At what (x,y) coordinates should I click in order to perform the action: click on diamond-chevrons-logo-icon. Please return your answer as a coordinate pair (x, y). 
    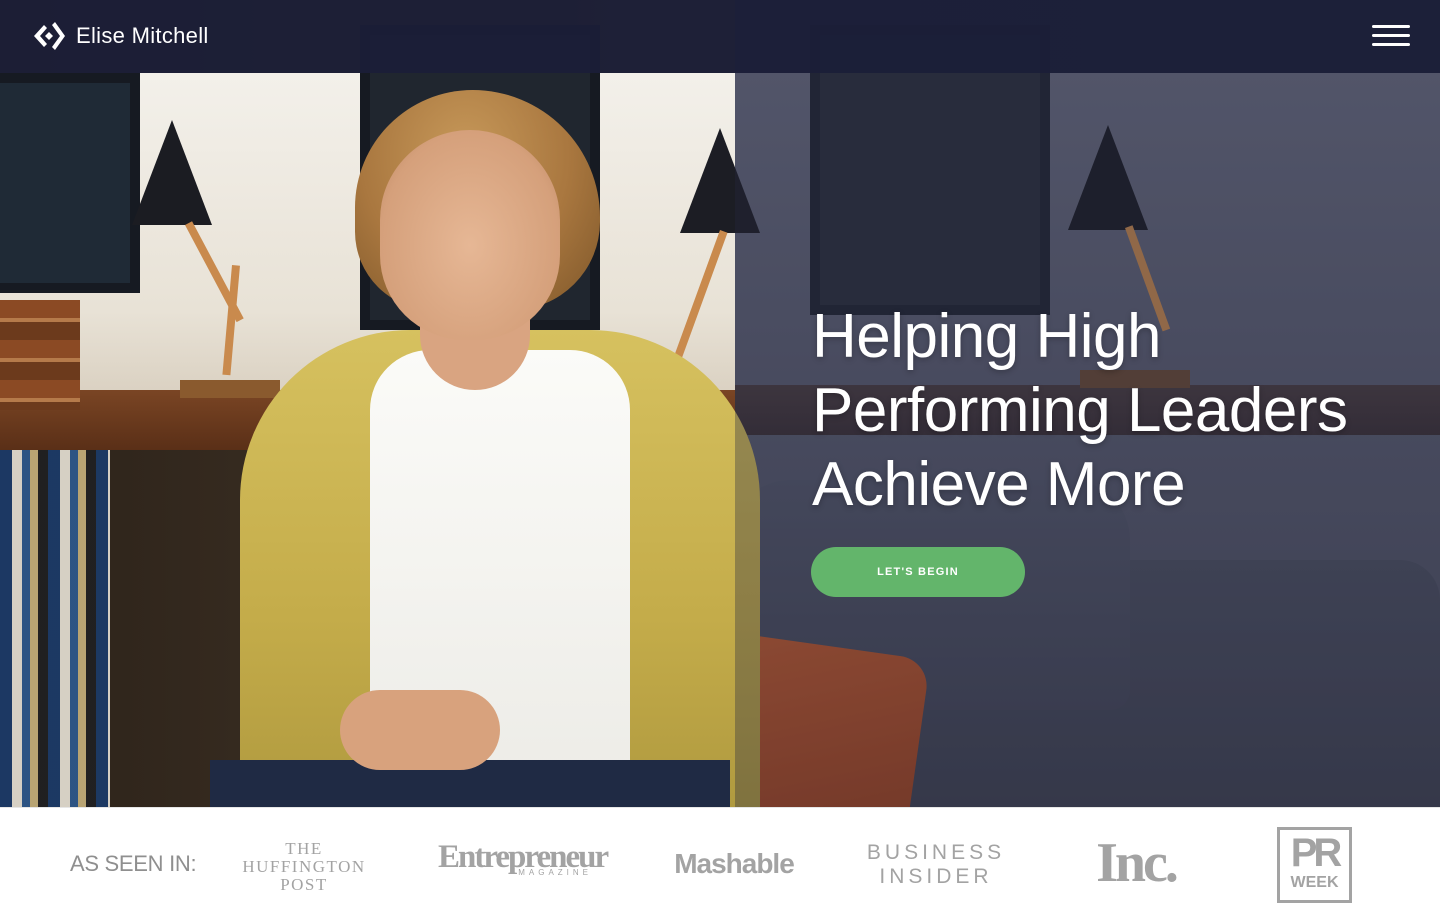
    Looking at the image, I should click on (49, 36).